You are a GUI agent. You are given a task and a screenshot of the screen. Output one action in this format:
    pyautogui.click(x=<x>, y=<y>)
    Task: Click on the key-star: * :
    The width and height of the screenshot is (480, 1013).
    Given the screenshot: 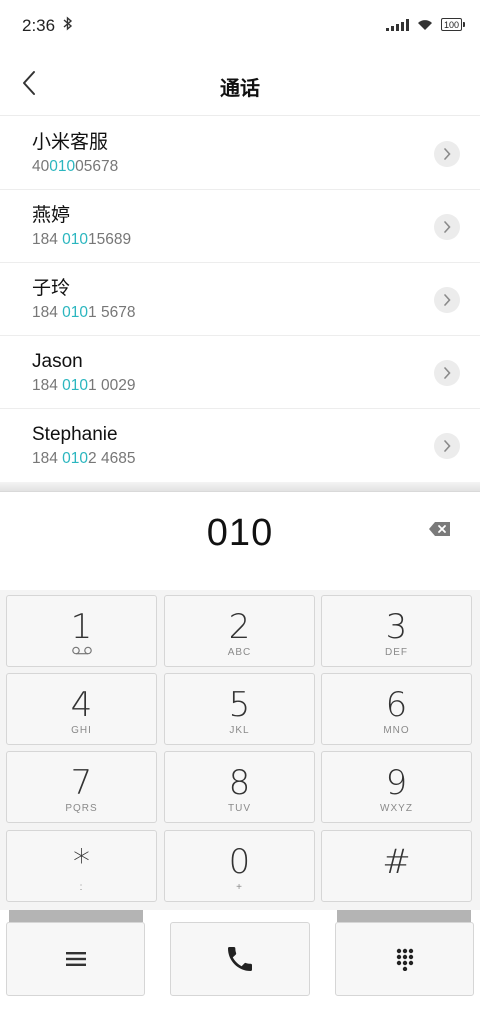 What is the action you would take?
    pyautogui.click(x=81, y=866)
    